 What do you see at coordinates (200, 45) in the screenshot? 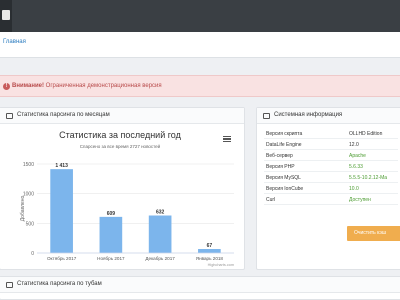
I see `breadcrumb: Главная` at bounding box center [200, 45].